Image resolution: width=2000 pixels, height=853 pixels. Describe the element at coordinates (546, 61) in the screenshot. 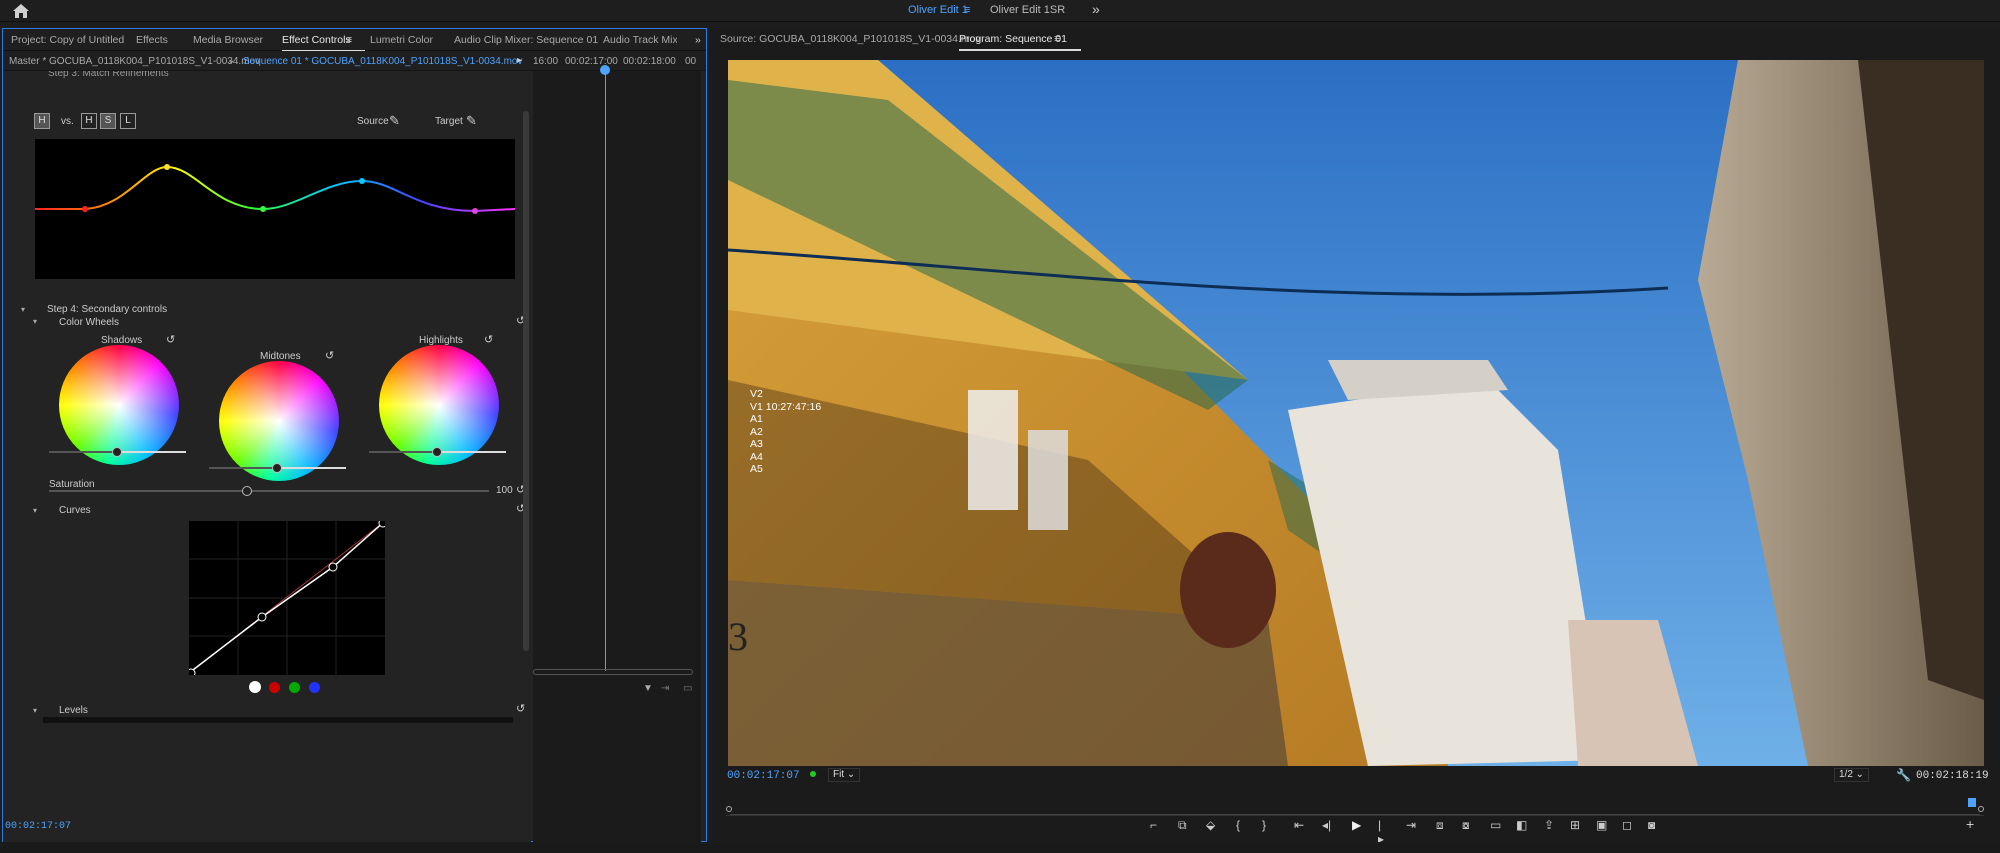

I see `tl-time-1: 16:00` at that location.